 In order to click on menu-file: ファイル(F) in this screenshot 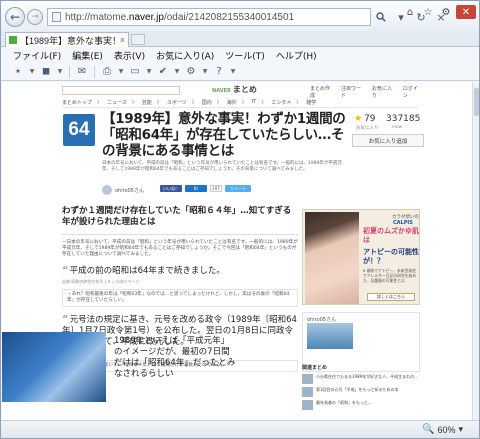, I will do `click(37, 55)`.